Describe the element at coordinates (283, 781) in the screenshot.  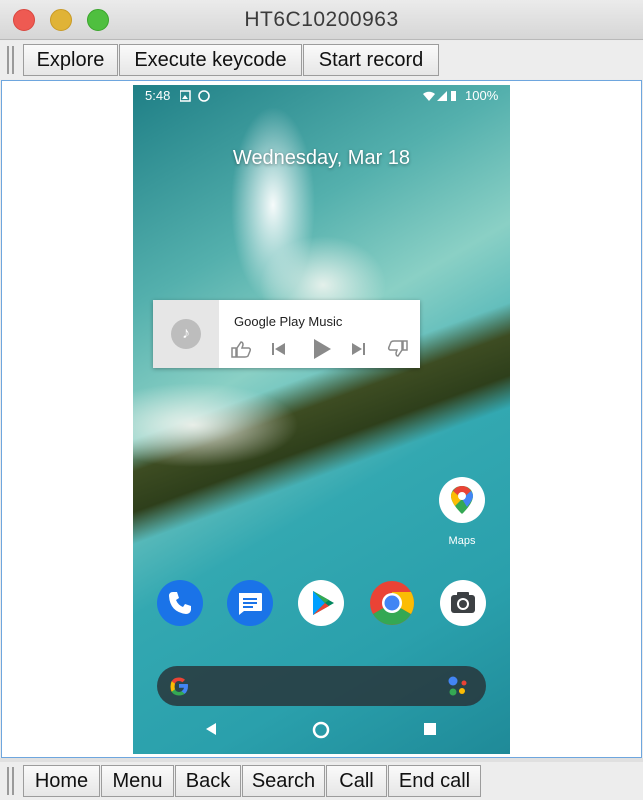
I see `search-button: Search` at that location.